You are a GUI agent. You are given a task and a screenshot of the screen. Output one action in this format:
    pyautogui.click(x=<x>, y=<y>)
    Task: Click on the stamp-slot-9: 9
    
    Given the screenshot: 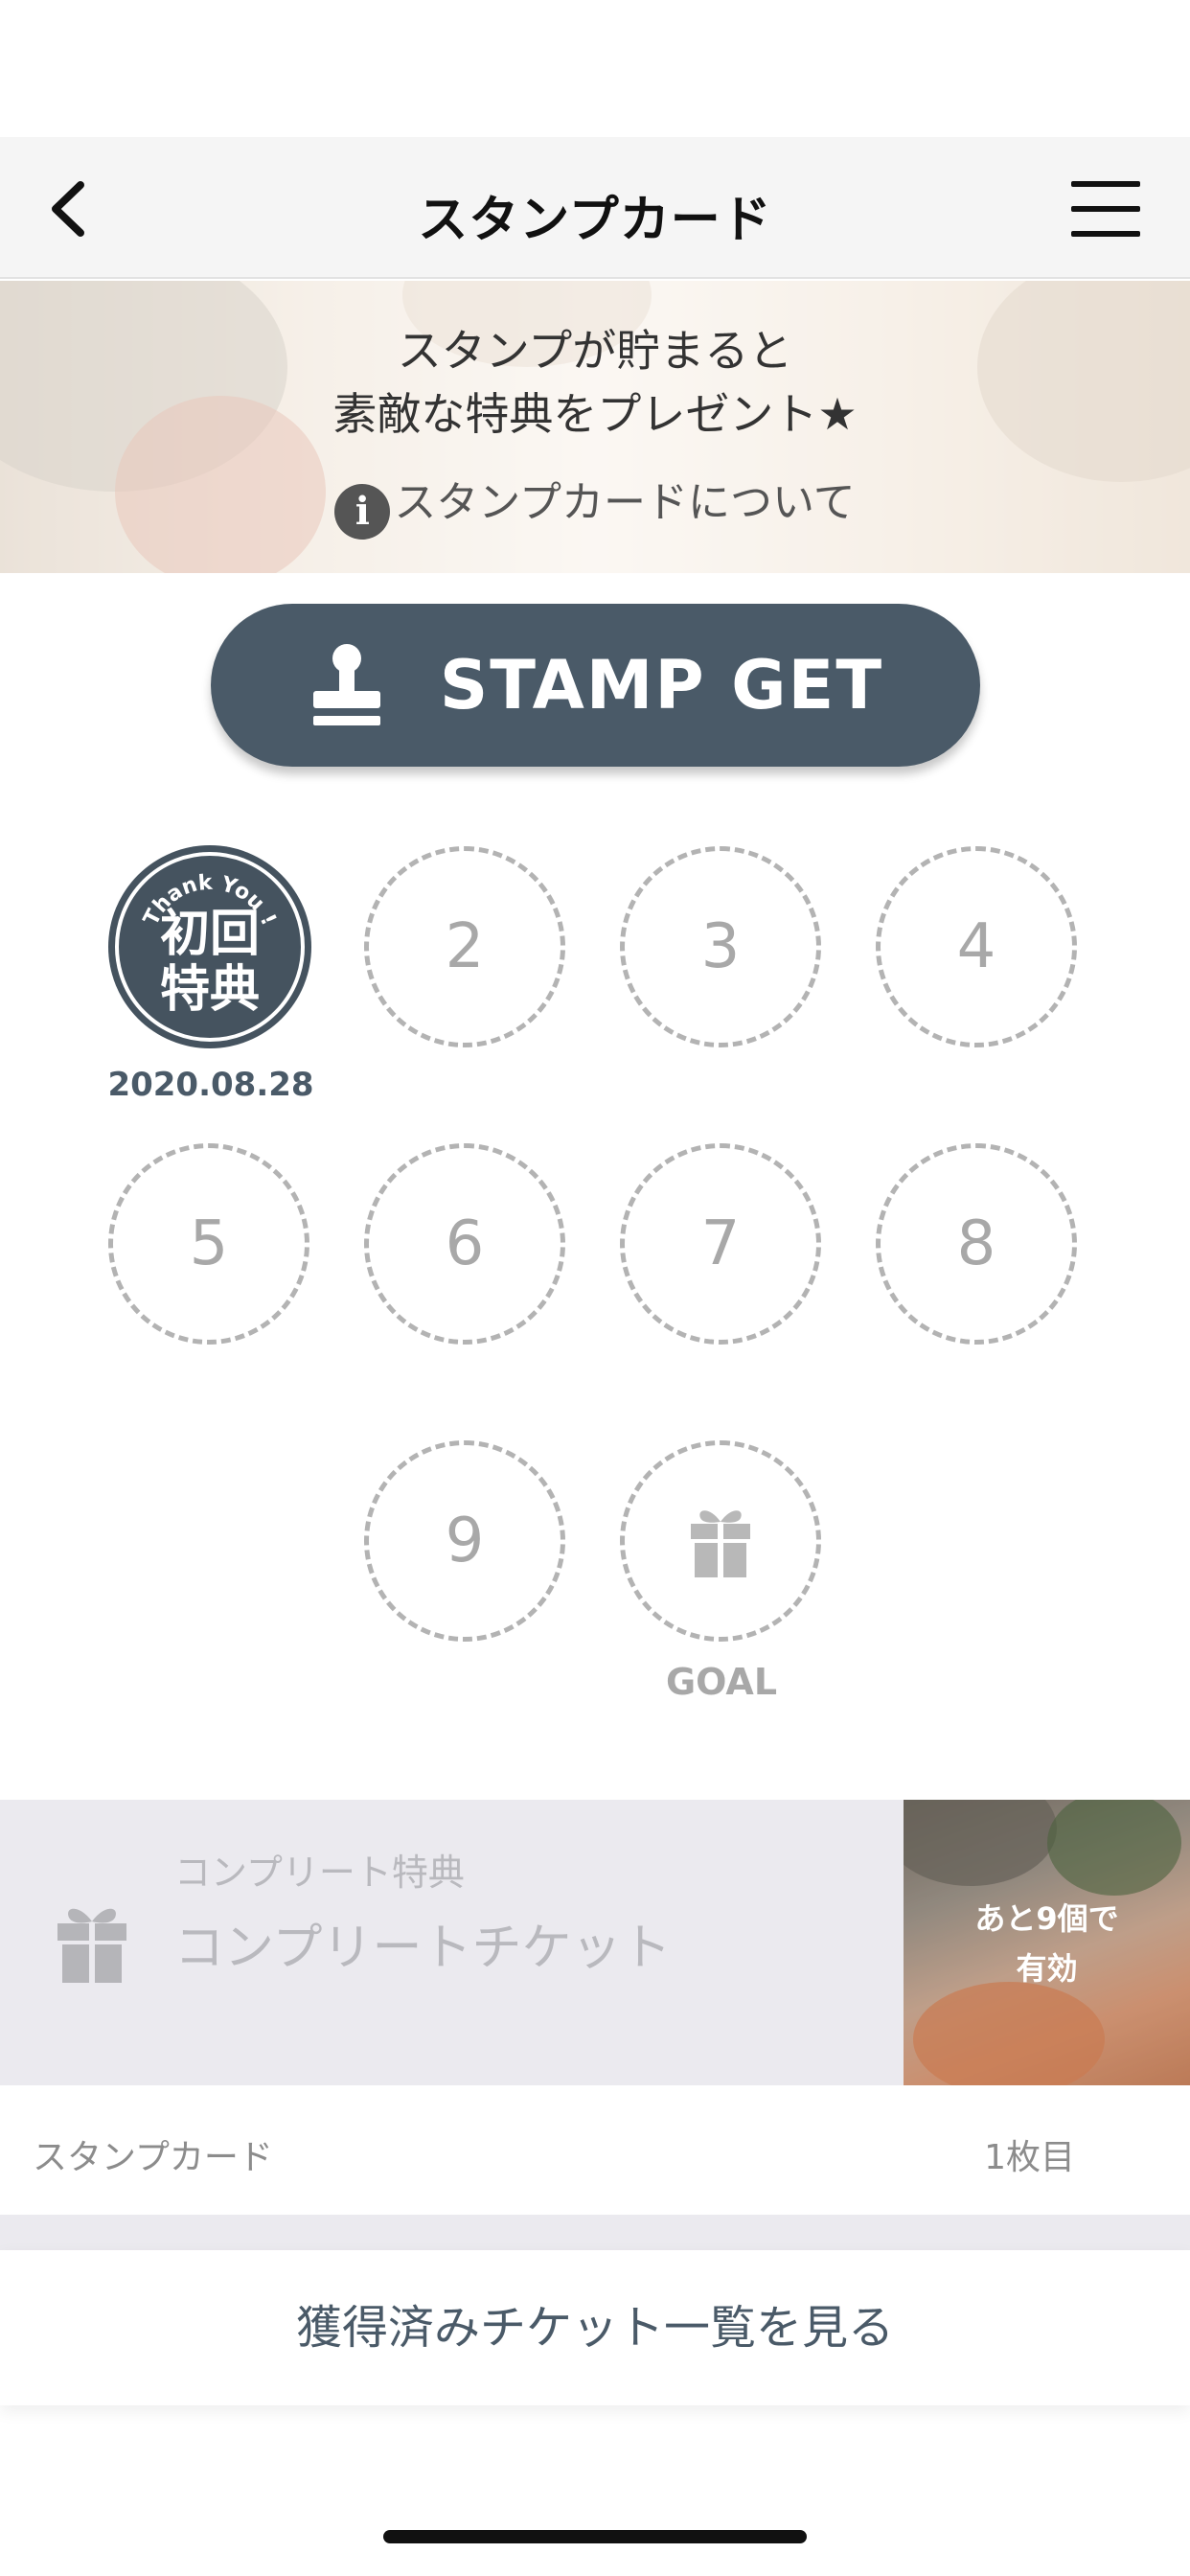 What is the action you would take?
    pyautogui.click(x=465, y=1541)
    